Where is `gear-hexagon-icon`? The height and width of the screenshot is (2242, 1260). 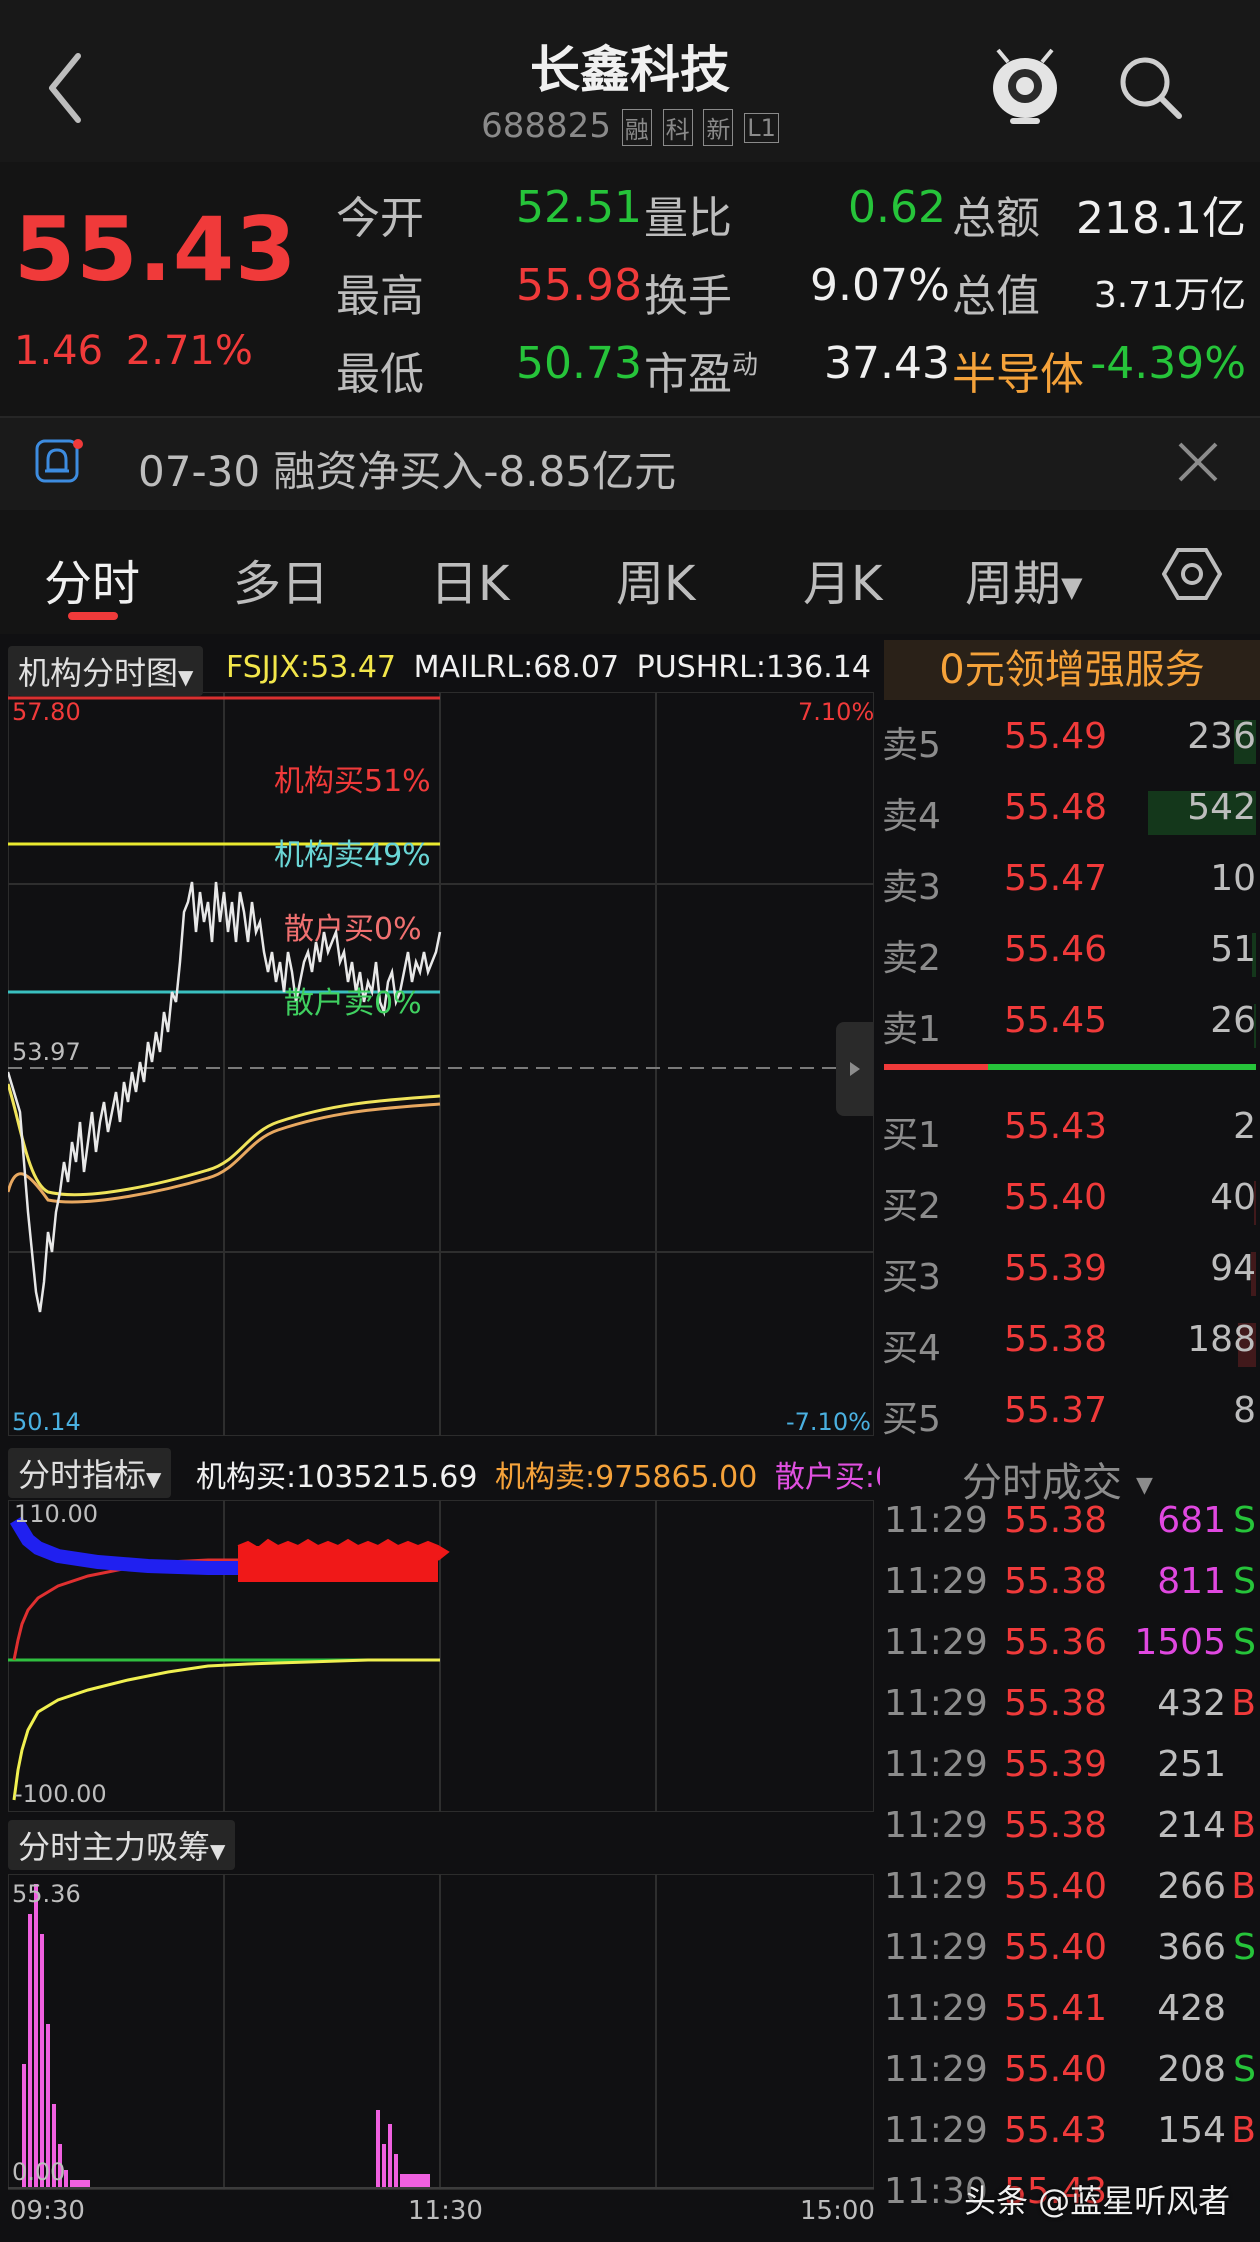 gear-hexagon-icon is located at coordinates (1192, 574).